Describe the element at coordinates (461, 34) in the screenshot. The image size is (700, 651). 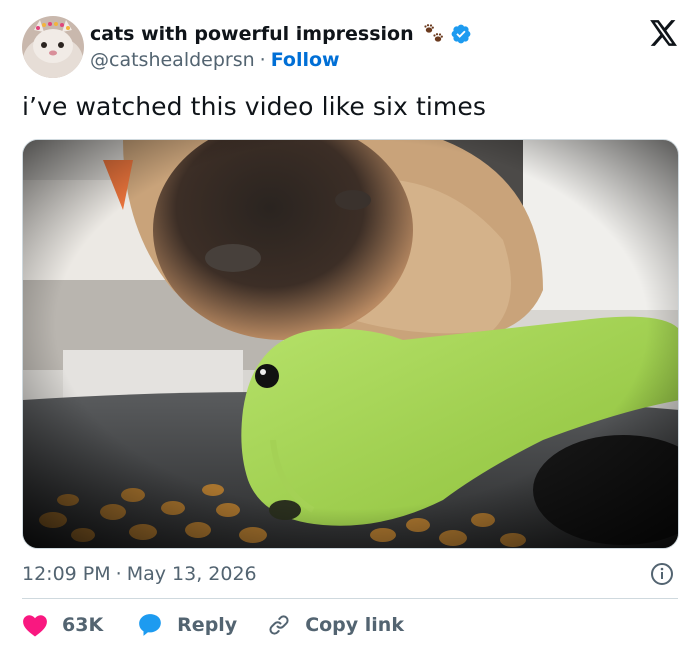
I see `verified-badge-icon` at that location.